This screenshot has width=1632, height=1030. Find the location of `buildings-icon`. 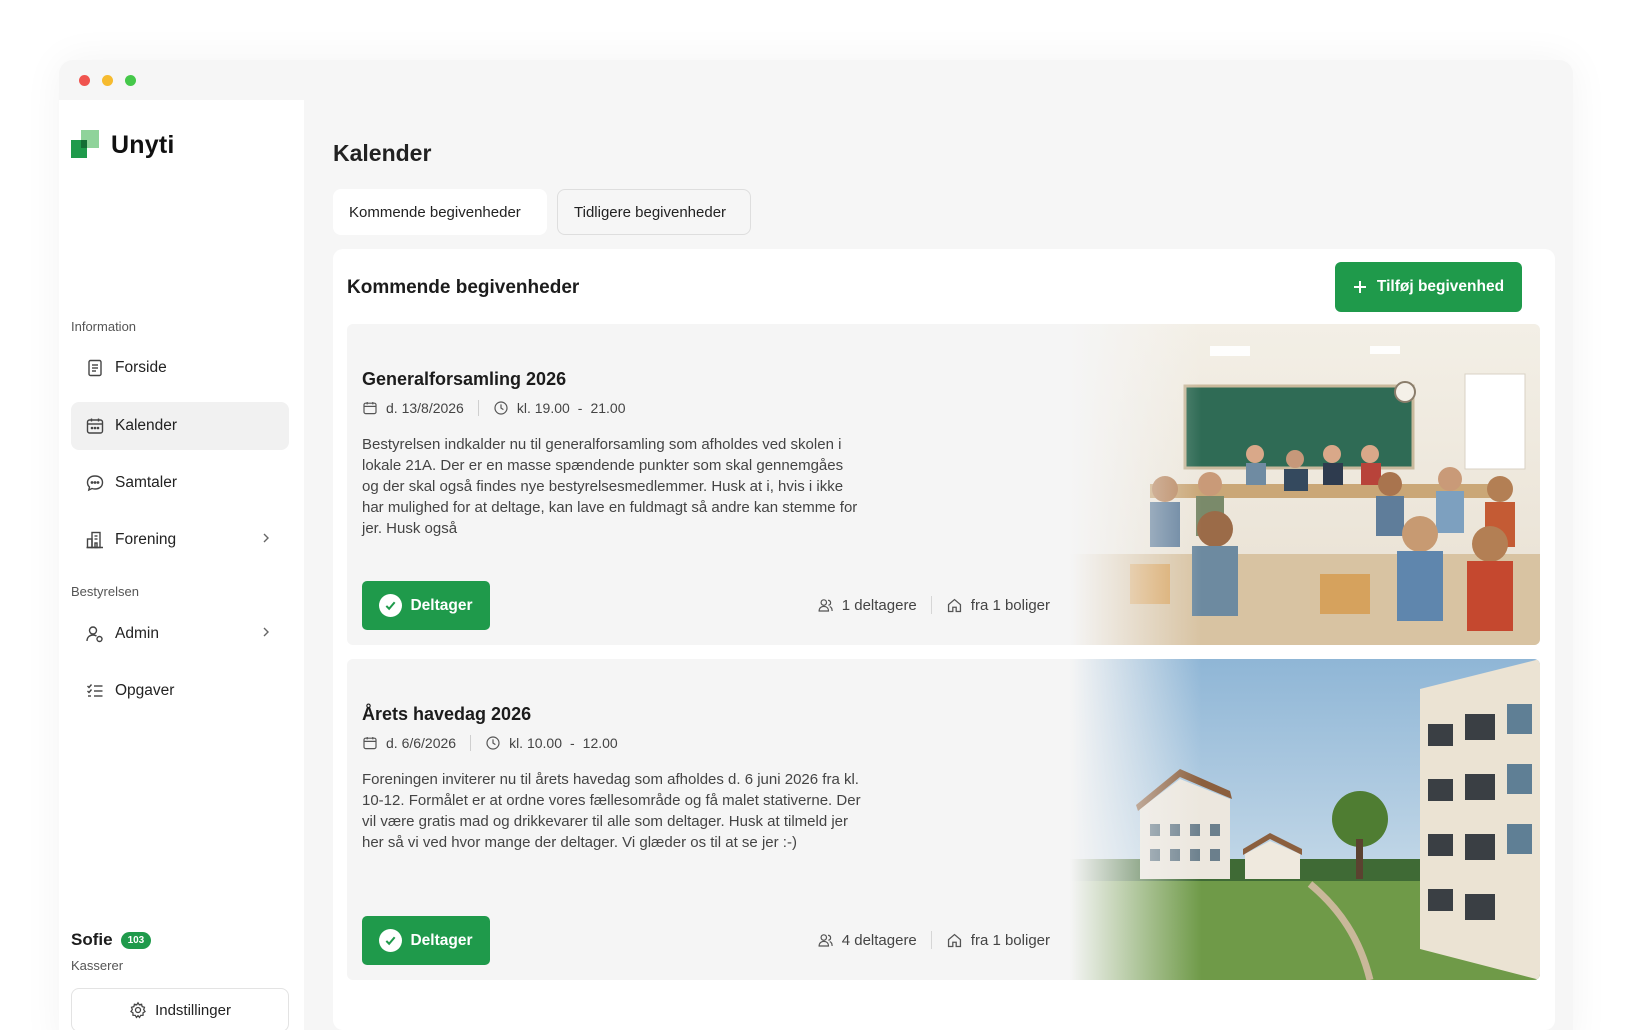

buildings-icon is located at coordinates (94, 540).